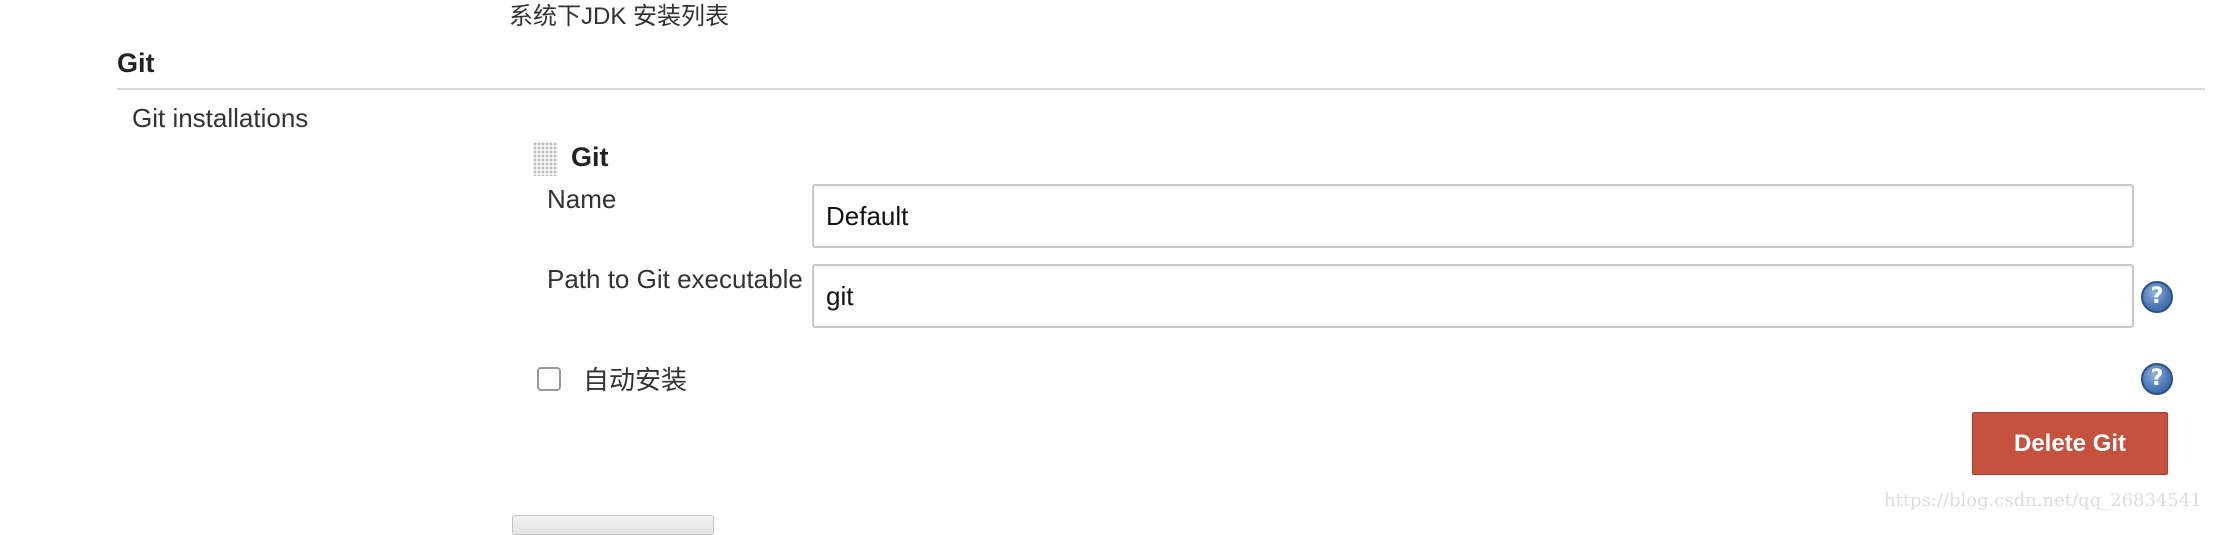  Describe the element at coordinates (1161, 89) in the screenshot. I see `section-divider` at that location.